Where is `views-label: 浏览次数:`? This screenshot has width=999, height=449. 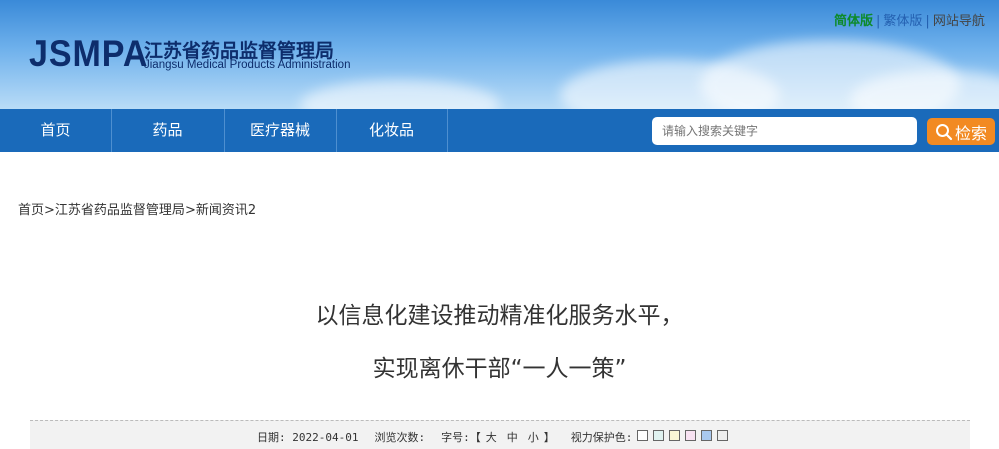
views-label: 浏览次数: is located at coordinates (400, 437).